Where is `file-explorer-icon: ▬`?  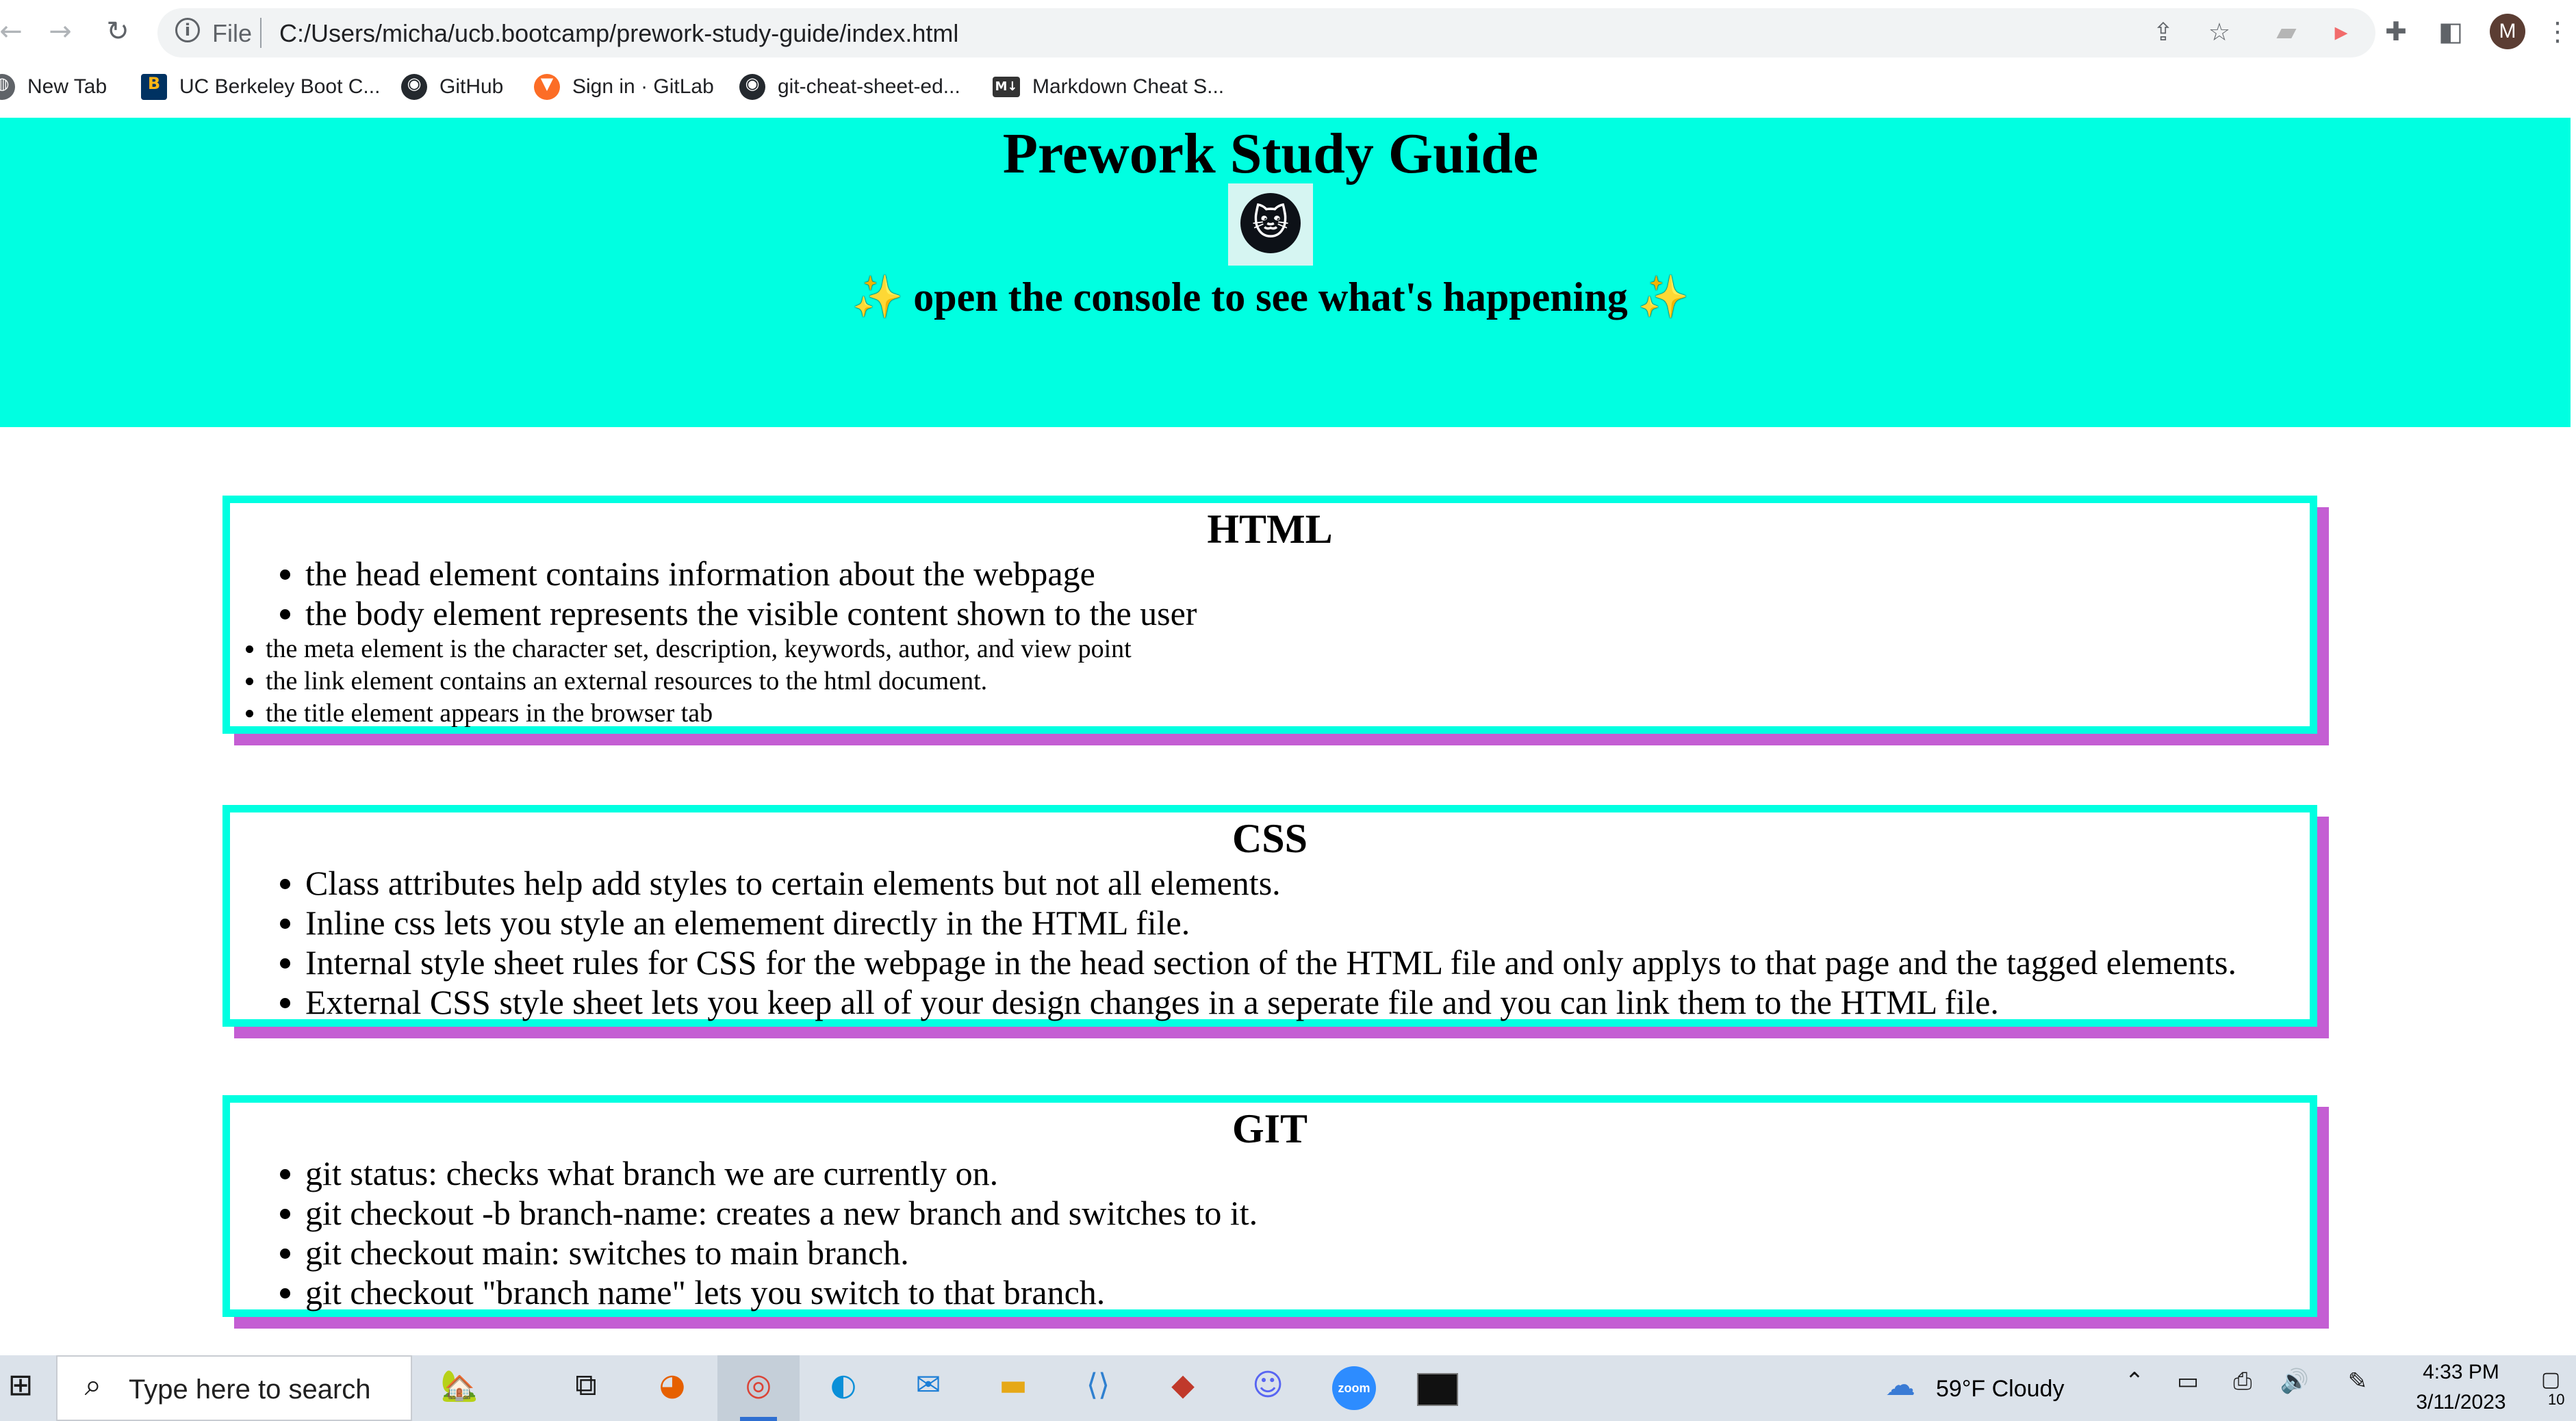 file-explorer-icon: ▬ is located at coordinates (1014, 1388).